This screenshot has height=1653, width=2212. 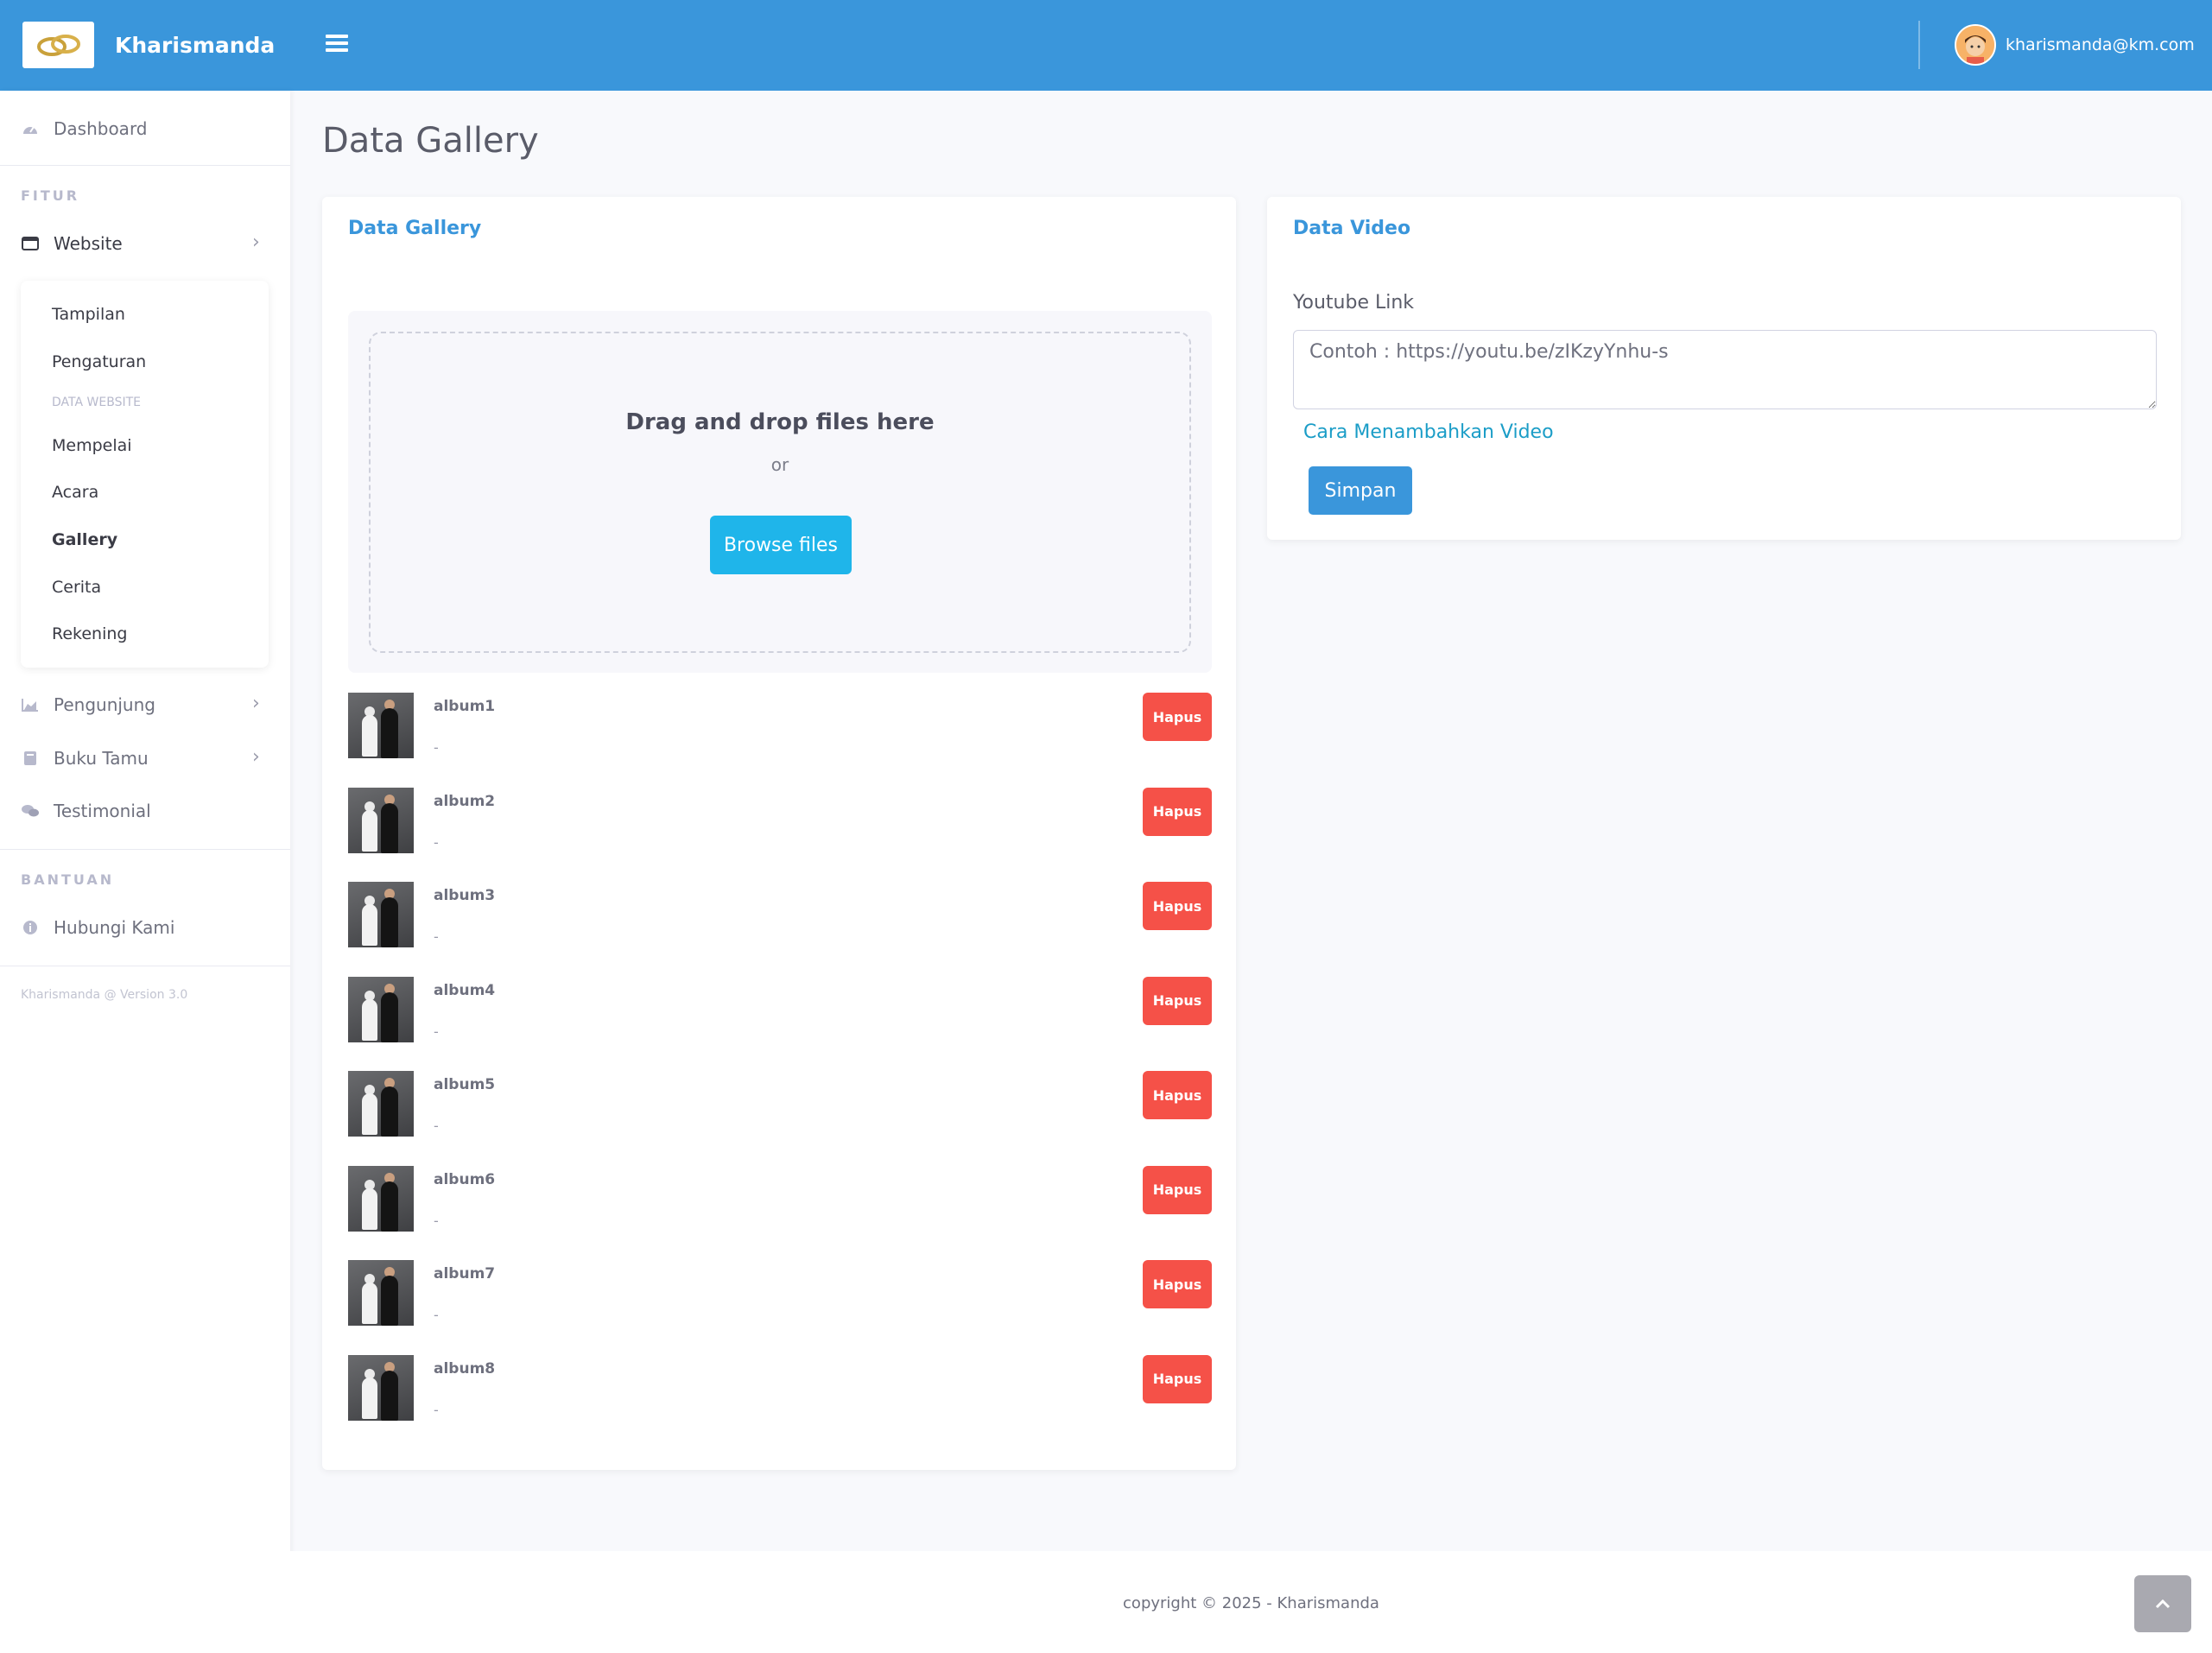 I want to click on footer: copyright © 2025 - Kharismanda, so click(x=1251, y=1602).